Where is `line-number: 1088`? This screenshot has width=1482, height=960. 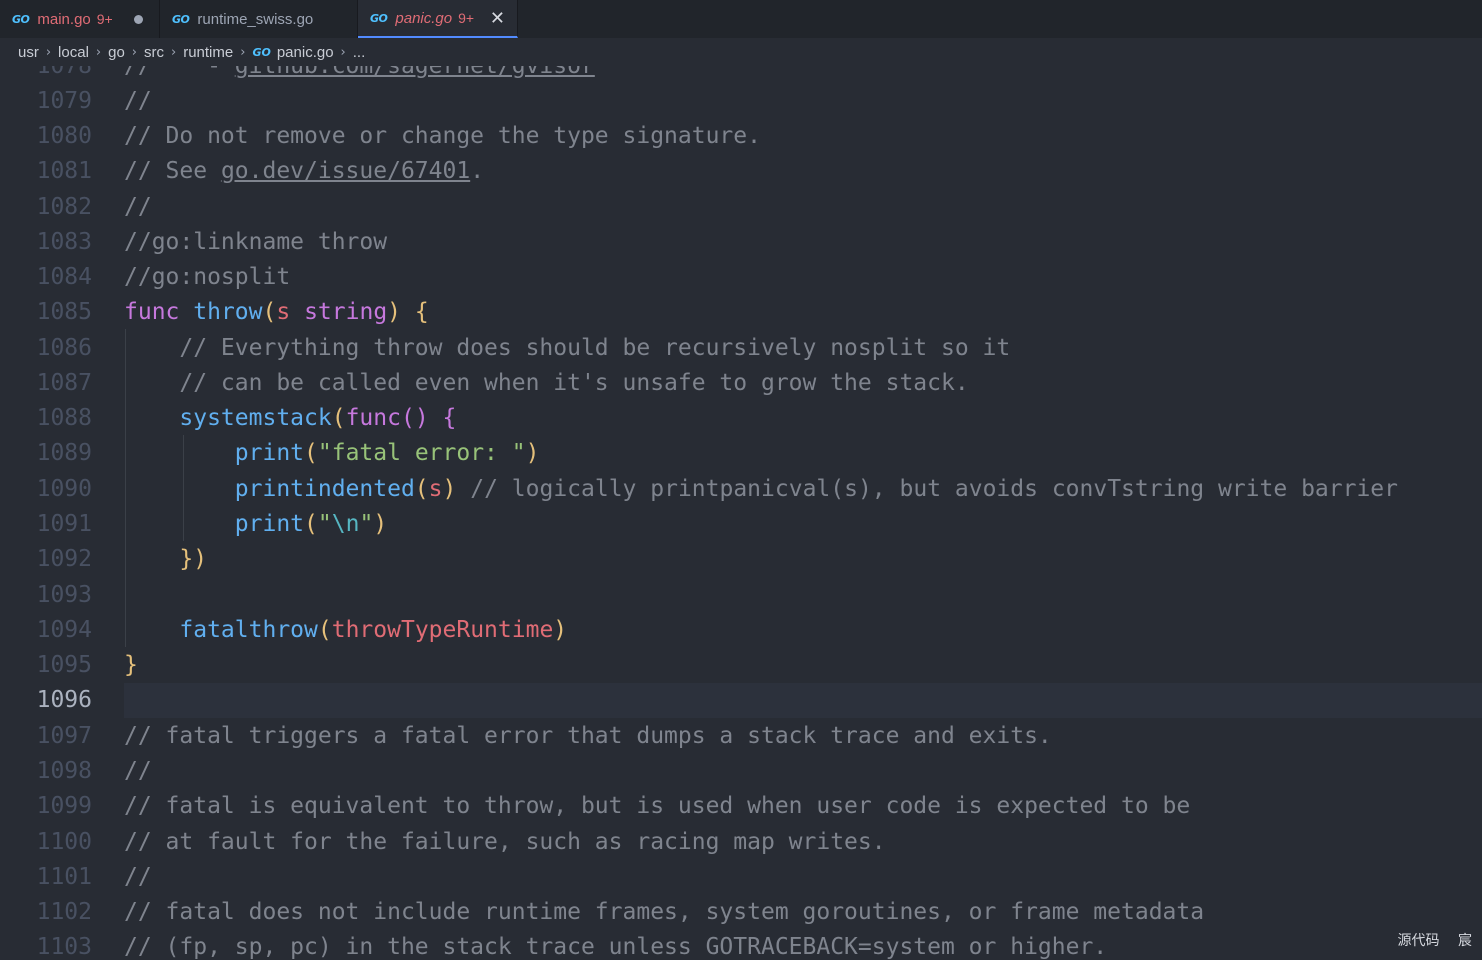
line-number: 1088 is located at coordinates (64, 418).